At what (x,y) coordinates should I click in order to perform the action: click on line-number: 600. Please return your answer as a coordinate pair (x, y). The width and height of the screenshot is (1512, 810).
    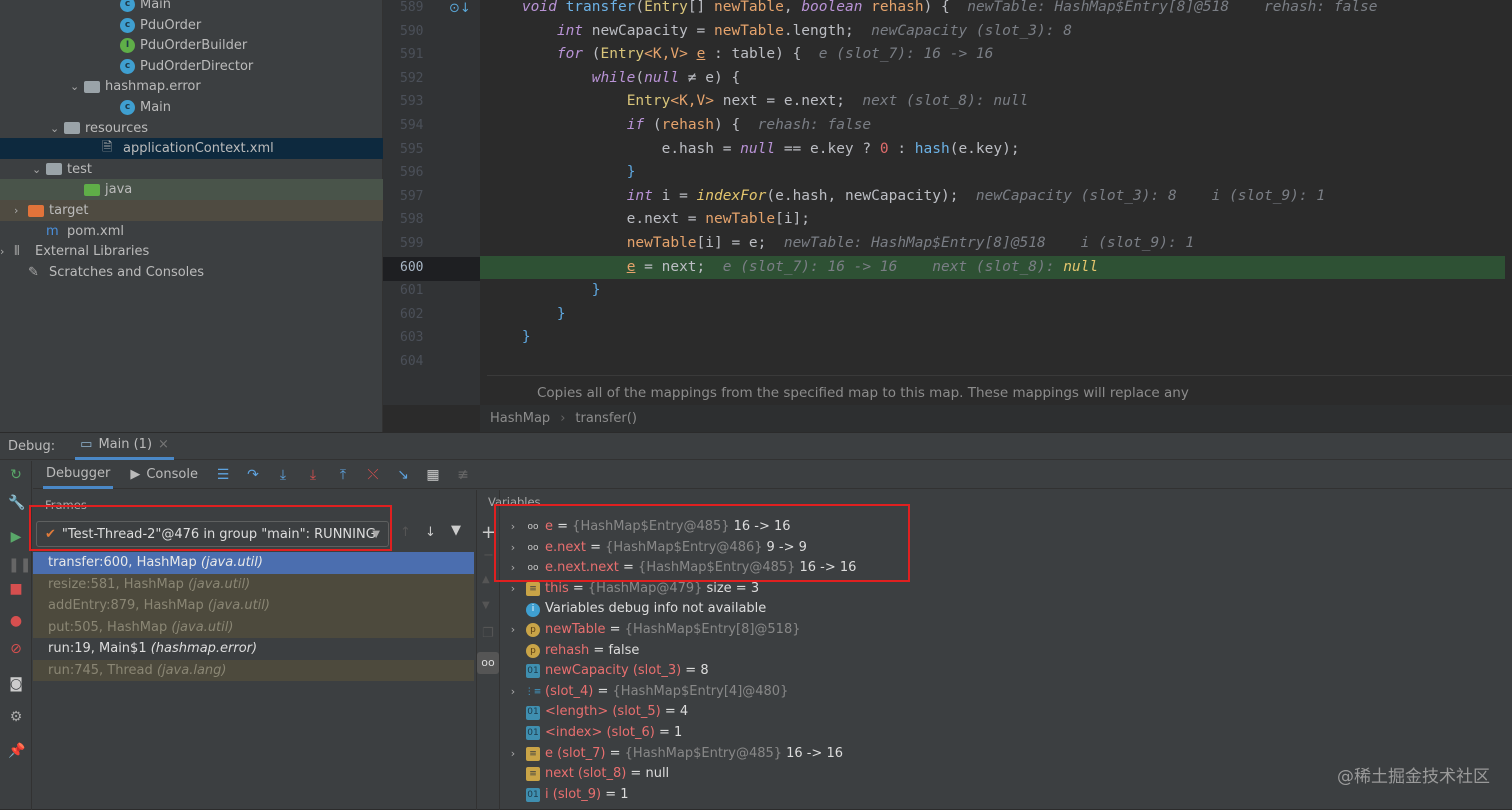
    Looking at the image, I should click on (420, 268).